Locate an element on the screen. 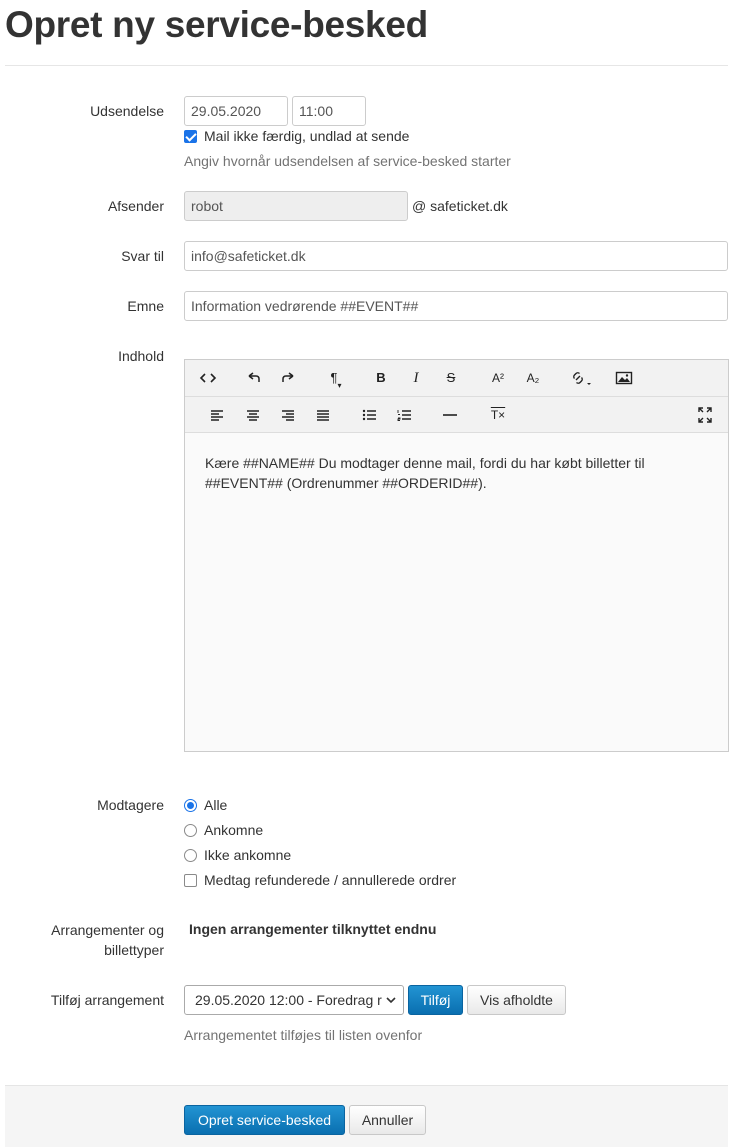 This screenshot has height=1147, width=737. align-center-icon is located at coordinates (254, 415).